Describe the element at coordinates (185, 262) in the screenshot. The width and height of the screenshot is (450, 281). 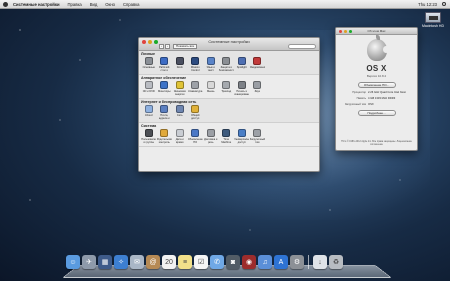
I see `notes-icon: ≡` at that location.